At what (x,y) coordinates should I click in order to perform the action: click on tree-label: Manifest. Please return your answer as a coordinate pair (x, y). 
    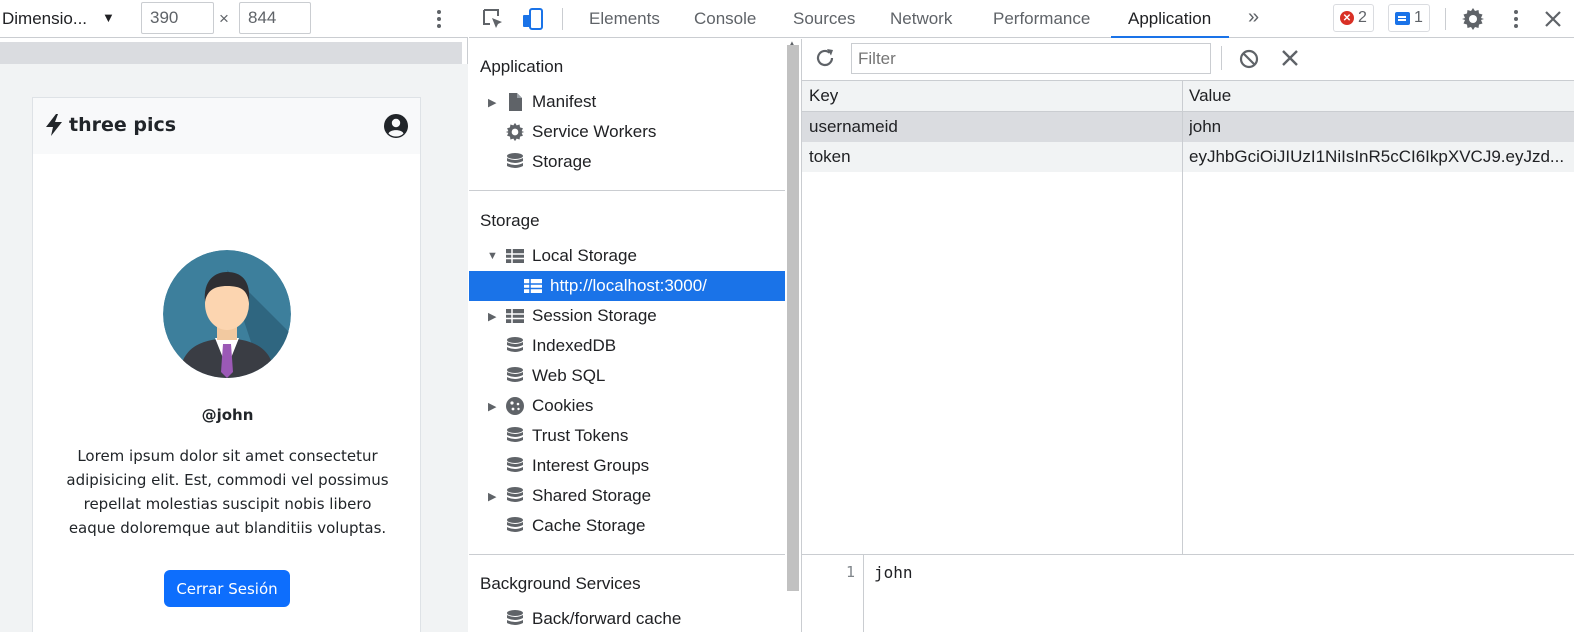
    Looking at the image, I should click on (564, 101).